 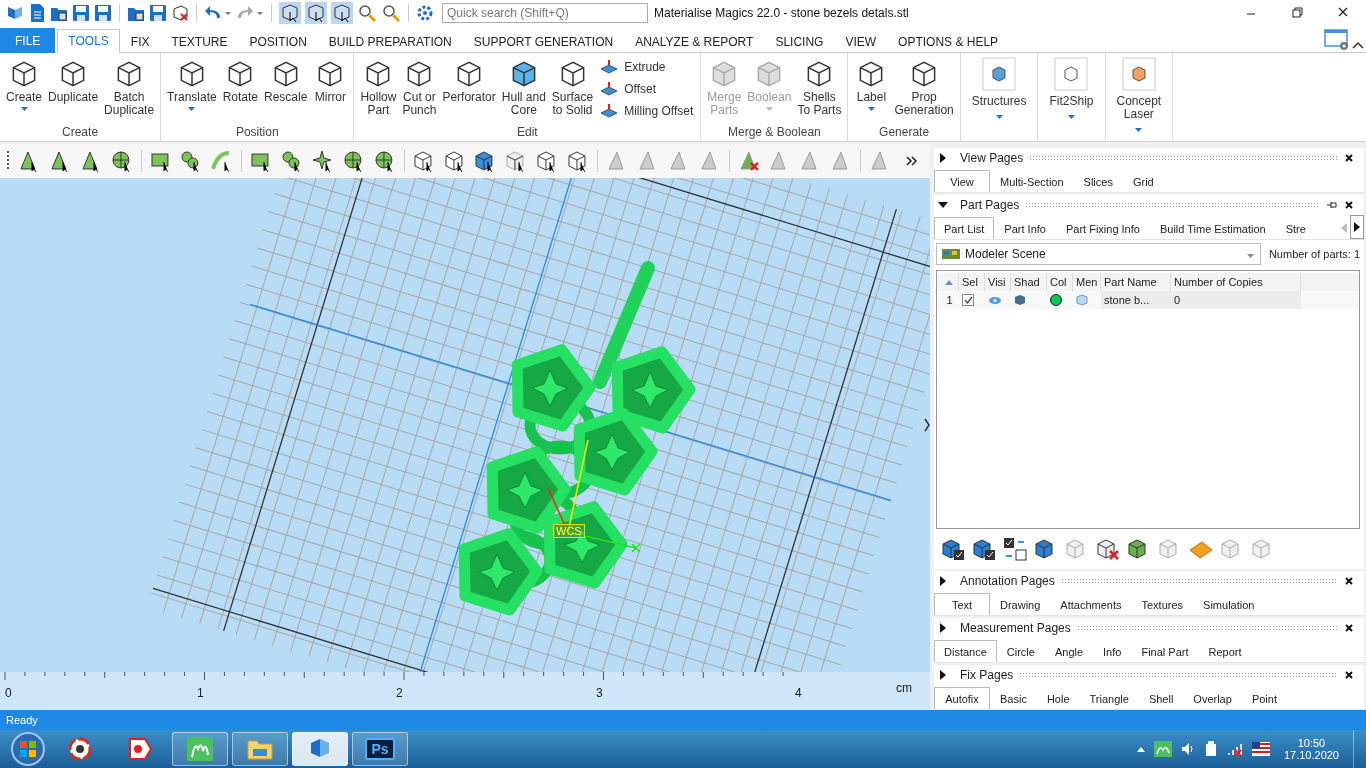 What do you see at coordinates (199, 41) in the screenshot?
I see `ribbon-tab: TEXTURE` at bounding box center [199, 41].